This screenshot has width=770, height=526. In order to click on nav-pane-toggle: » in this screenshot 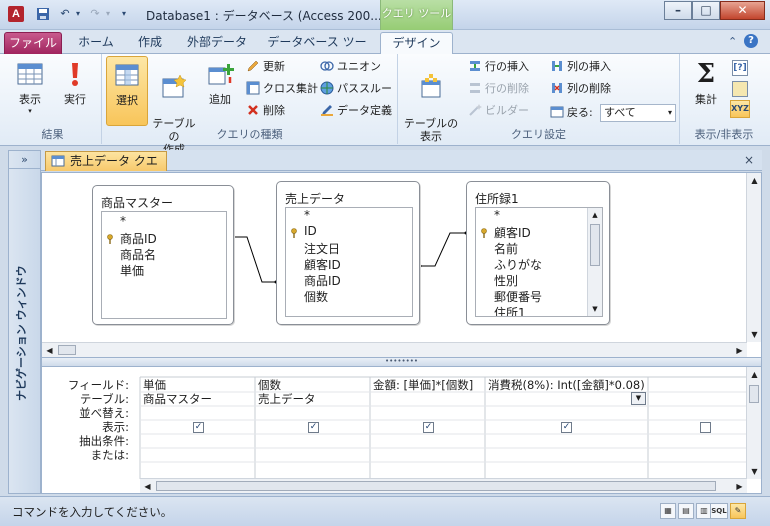, I will do `click(24, 160)`.